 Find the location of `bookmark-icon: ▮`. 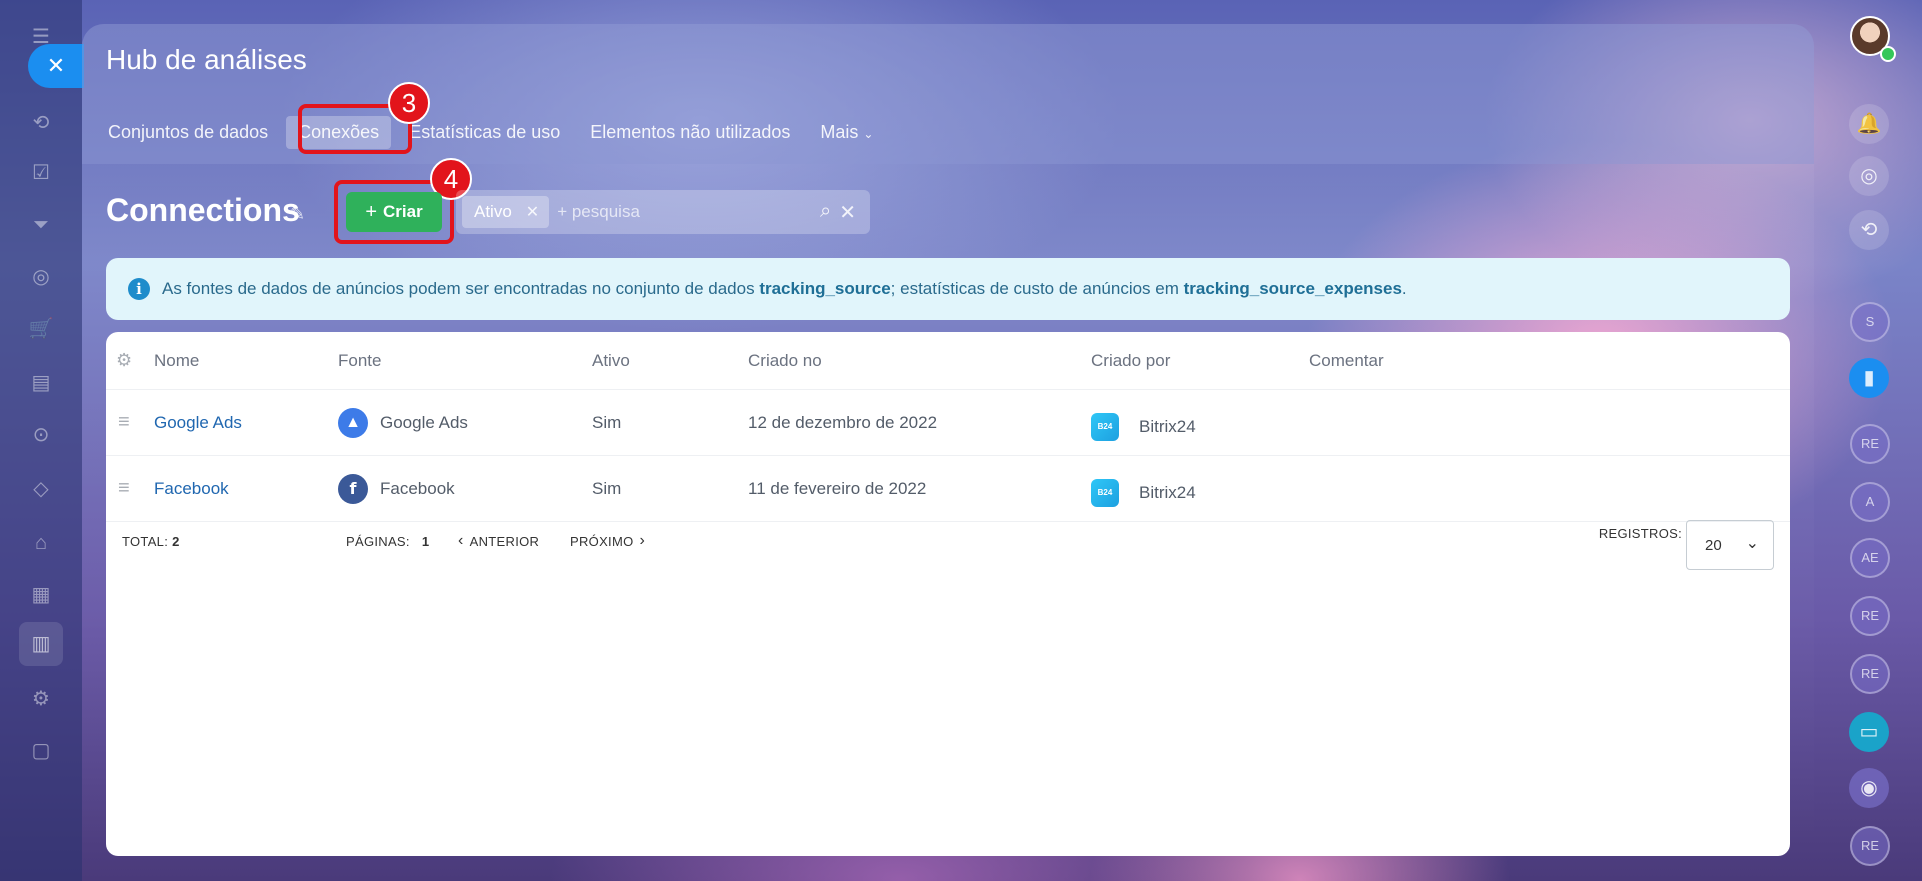

bookmark-icon: ▮ is located at coordinates (1869, 378).